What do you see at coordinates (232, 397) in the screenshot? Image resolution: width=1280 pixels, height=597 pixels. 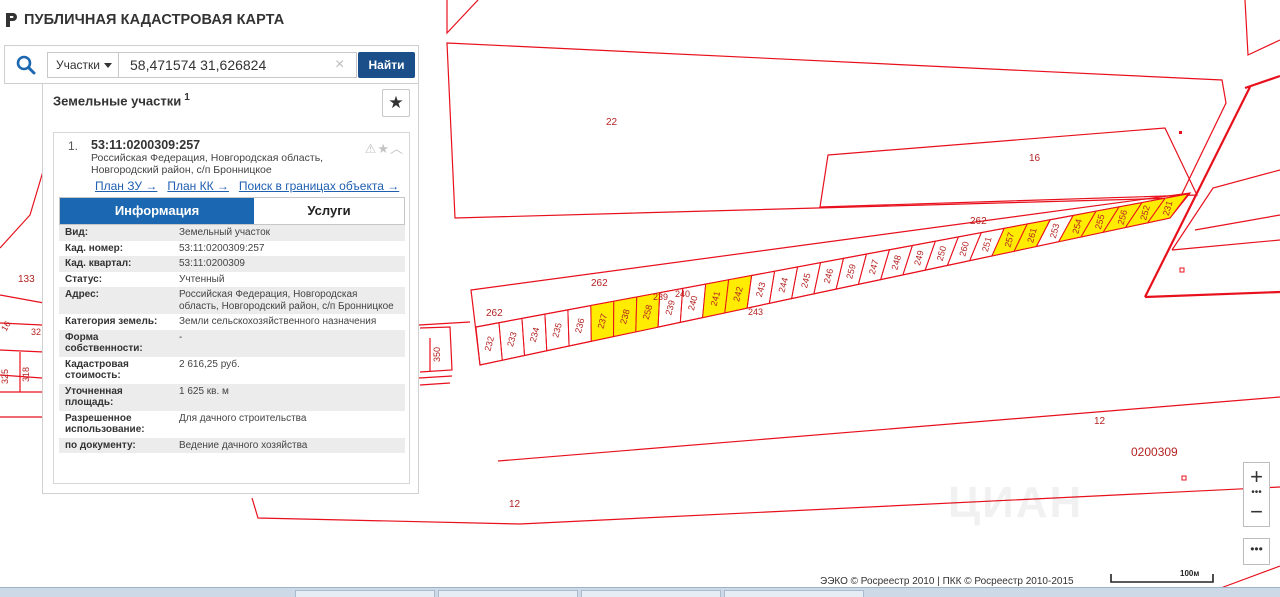 I see `info-row: Уточненная площадь: 1 625 кв. м` at bounding box center [232, 397].